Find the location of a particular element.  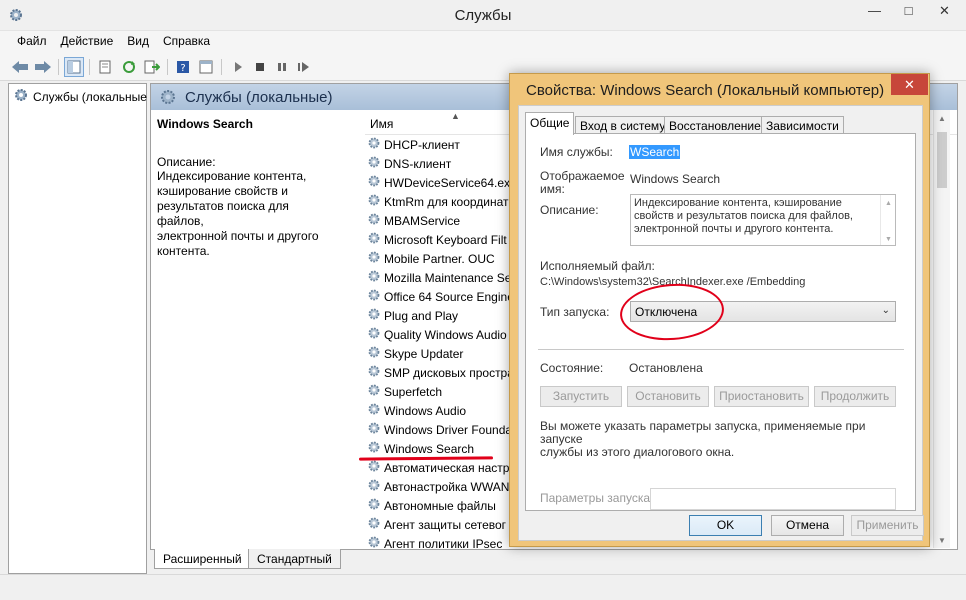

console-tree: Службы (локальные is located at coordinates (77, 328).